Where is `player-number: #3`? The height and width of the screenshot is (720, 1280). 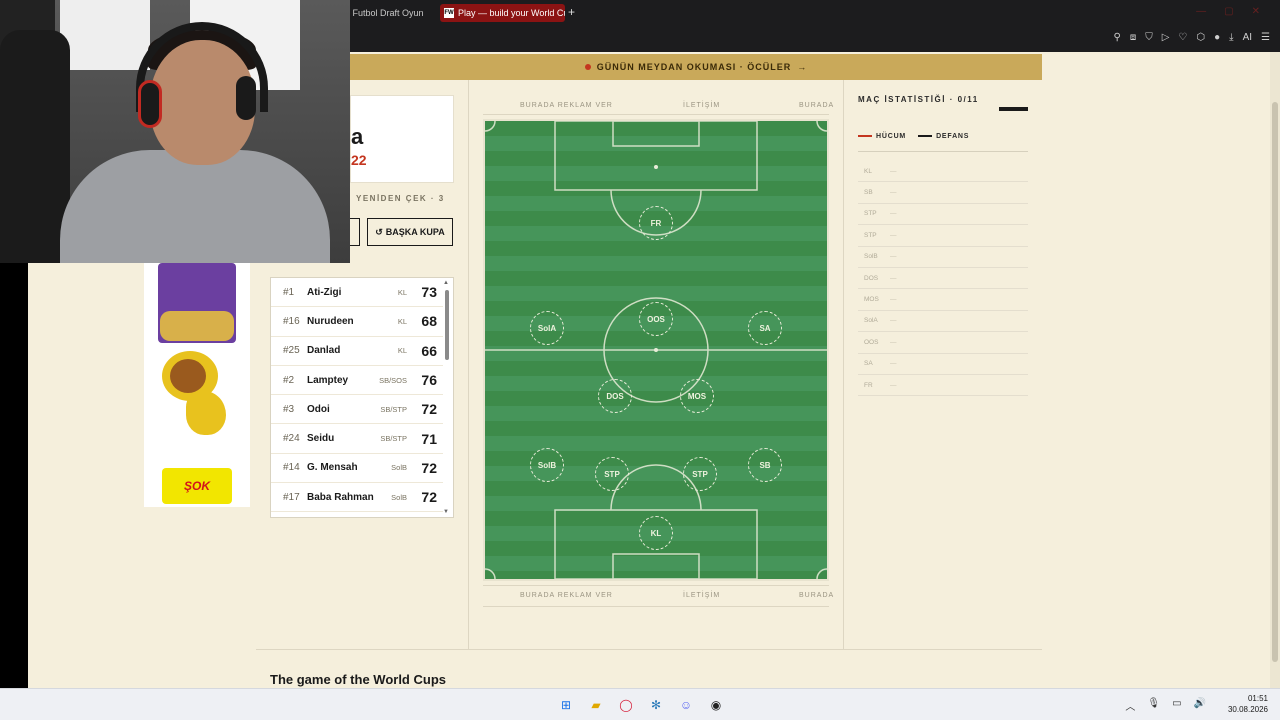 player-number: #3 is located at coordinates (289, 409).